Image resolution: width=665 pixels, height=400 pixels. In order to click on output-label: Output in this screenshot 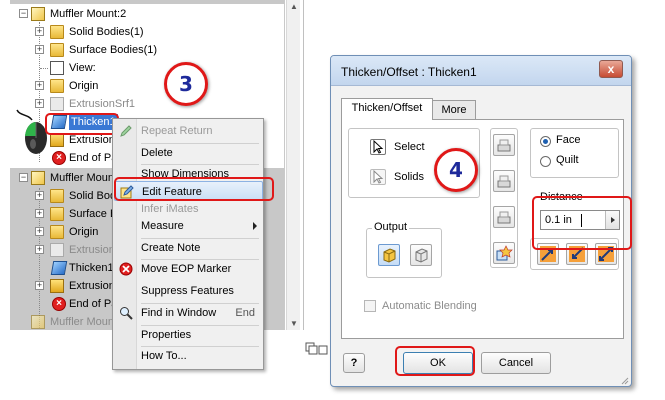, I will do `click(391, 227)`.